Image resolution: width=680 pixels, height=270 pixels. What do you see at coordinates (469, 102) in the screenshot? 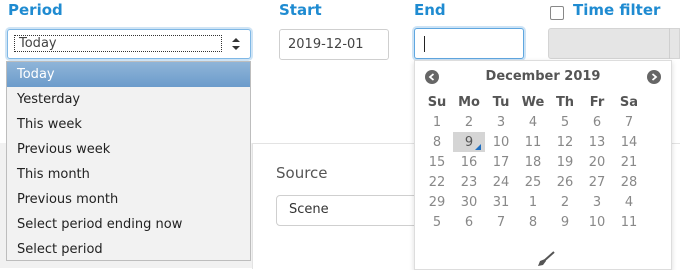
I see `weekday-header: Mo` at bounding box center [469, 102].